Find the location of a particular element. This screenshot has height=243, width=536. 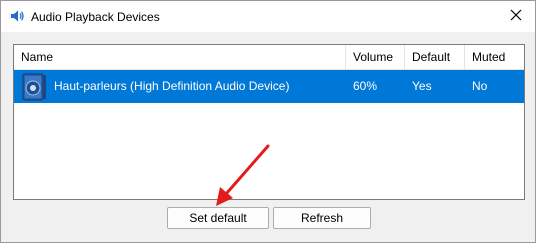

close-icon is located at coordinates (516, 16).